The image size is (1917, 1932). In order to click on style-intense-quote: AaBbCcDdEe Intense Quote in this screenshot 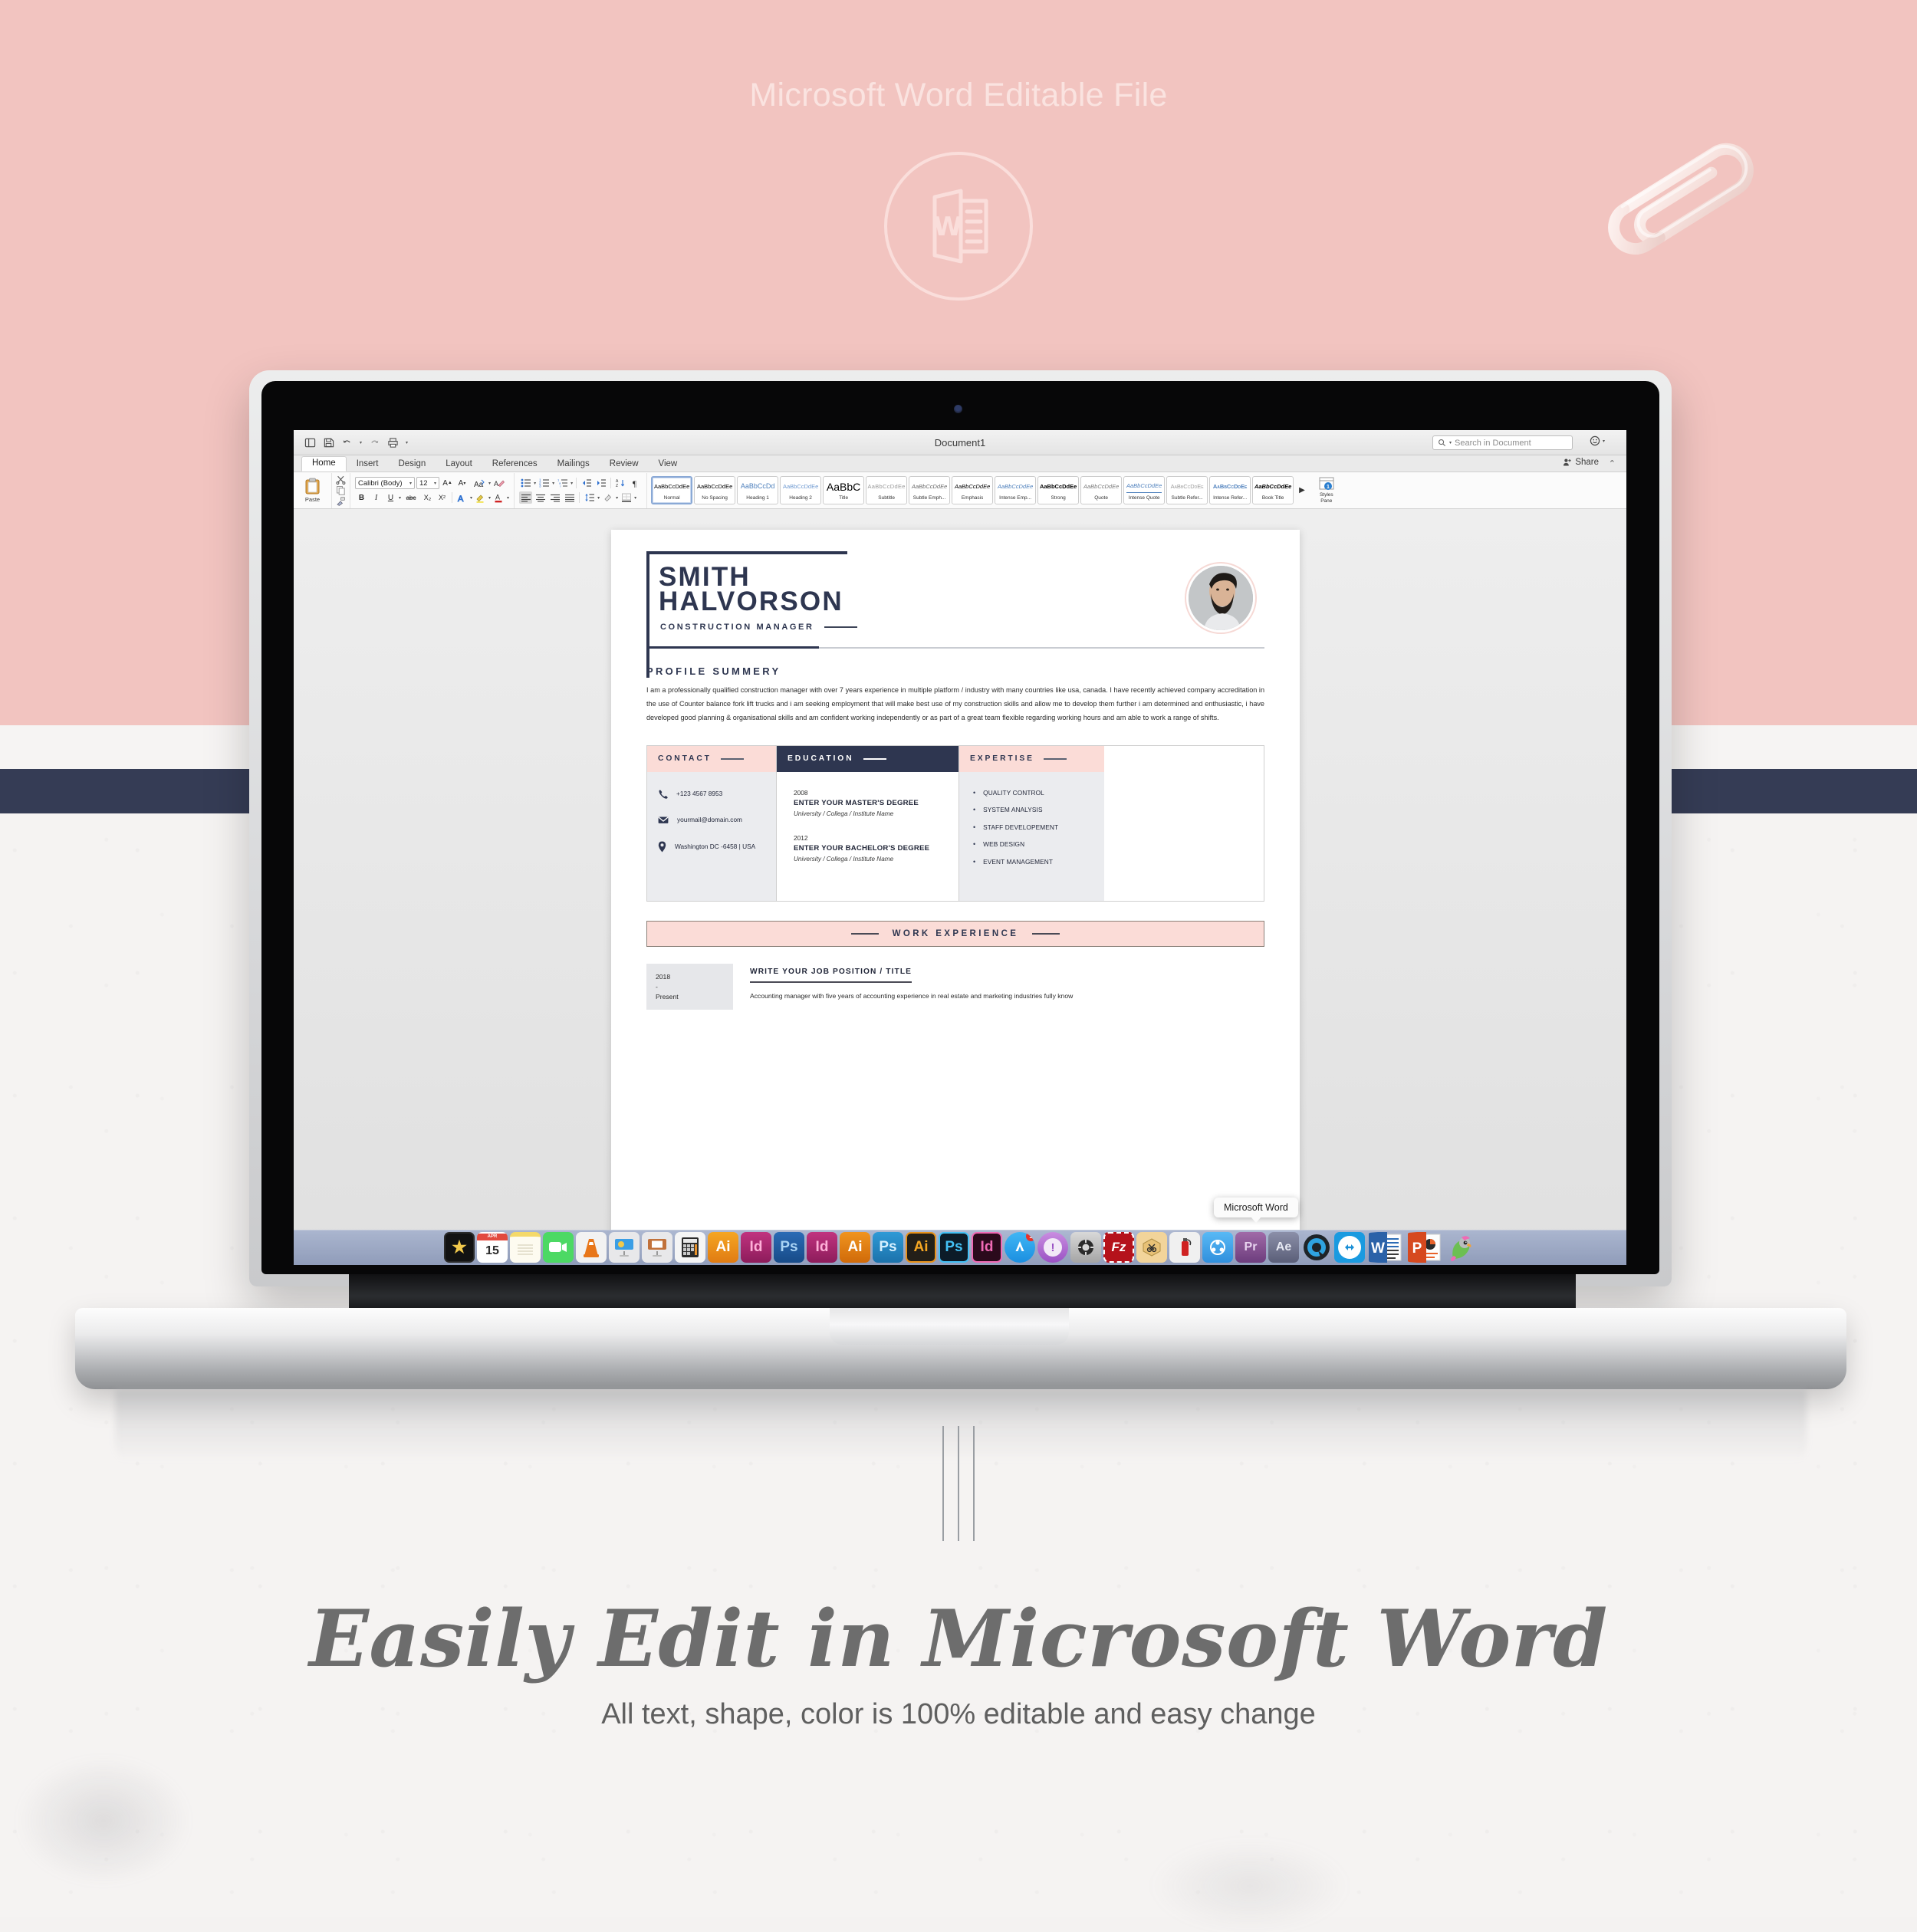, I will do `click(1144, 490)`.